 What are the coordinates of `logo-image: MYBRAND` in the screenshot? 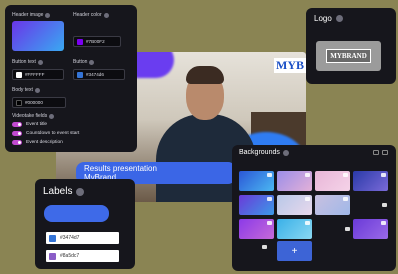 It's located at (348, 56).